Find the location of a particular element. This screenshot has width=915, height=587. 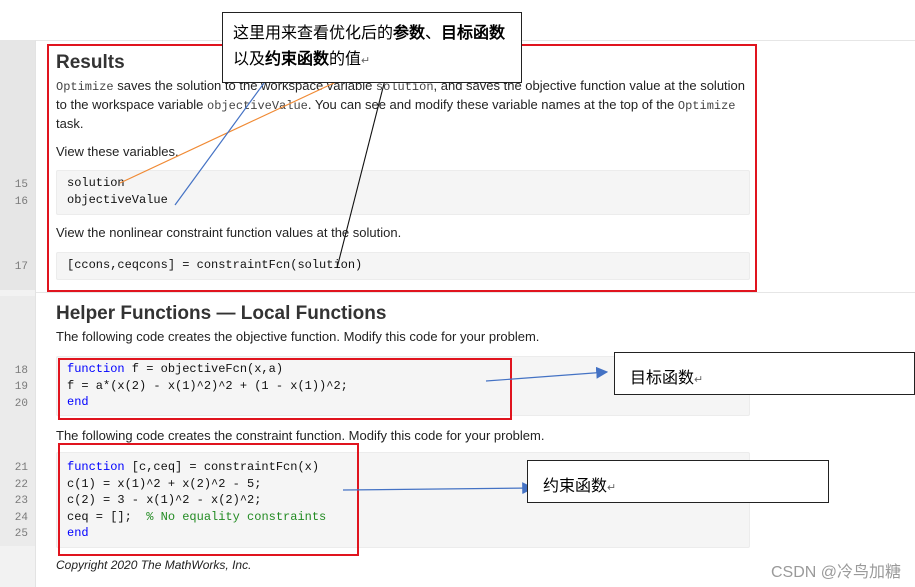

code-text: f = objectiveFcn(x,a) is located at coordinates (204, 369).